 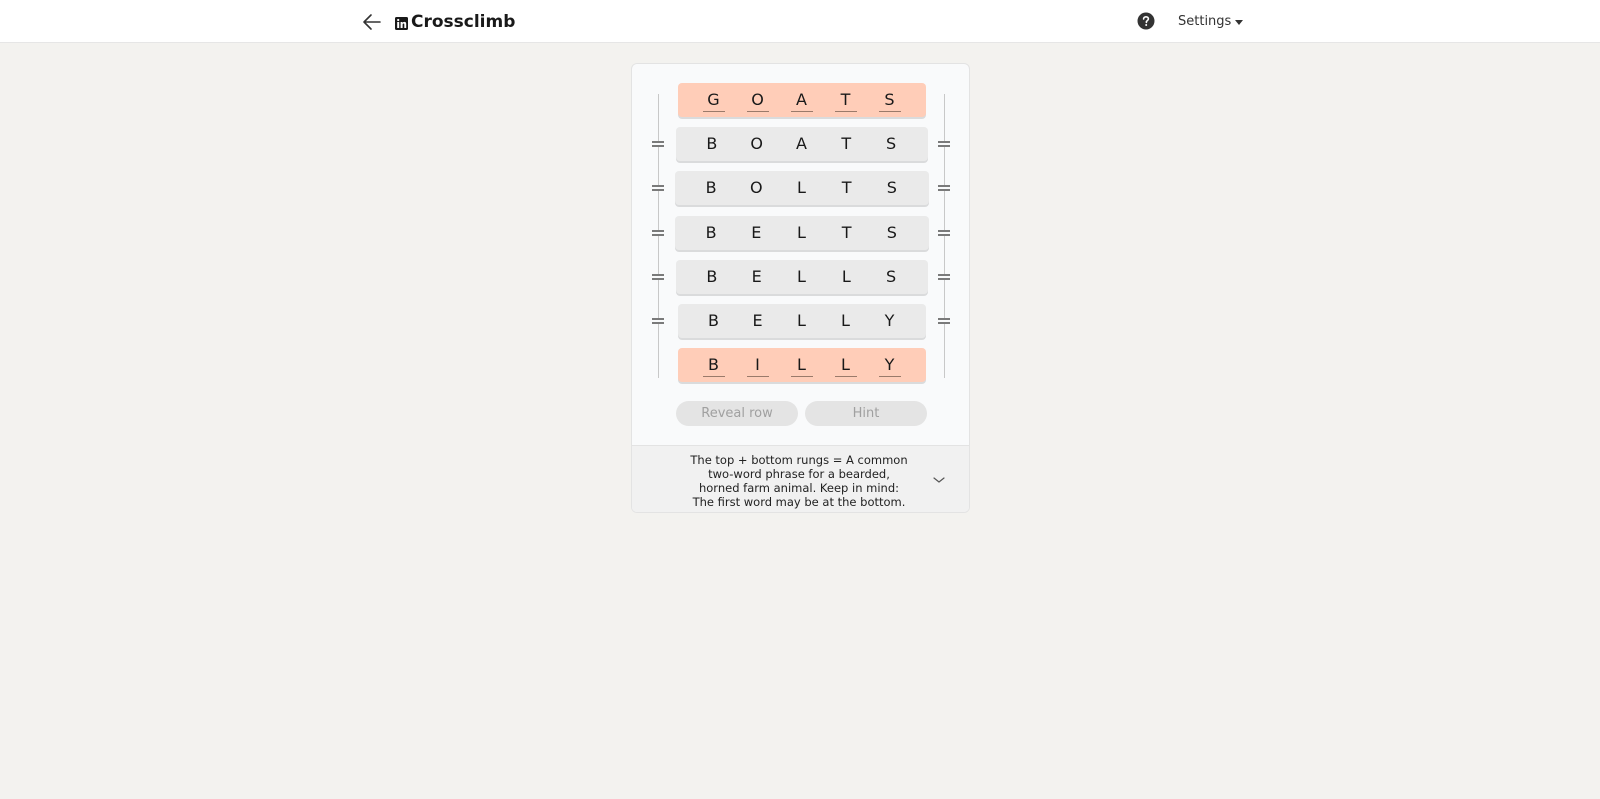 I want to click on help-button, so click(x=1146, y=21).